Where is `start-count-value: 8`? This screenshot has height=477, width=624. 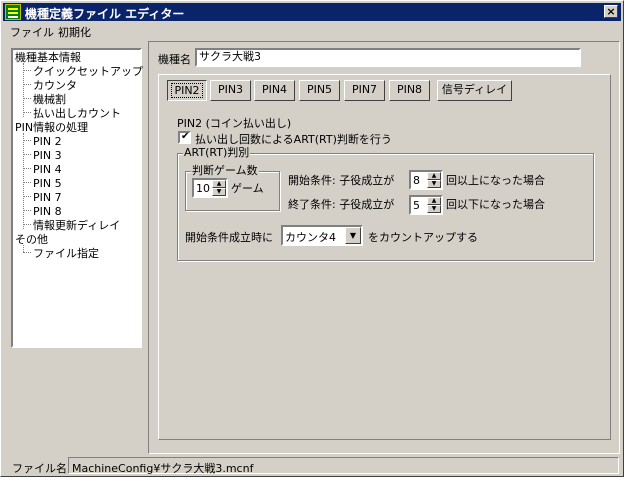
start-count-value: 8 is located at coordinates (416, 180).